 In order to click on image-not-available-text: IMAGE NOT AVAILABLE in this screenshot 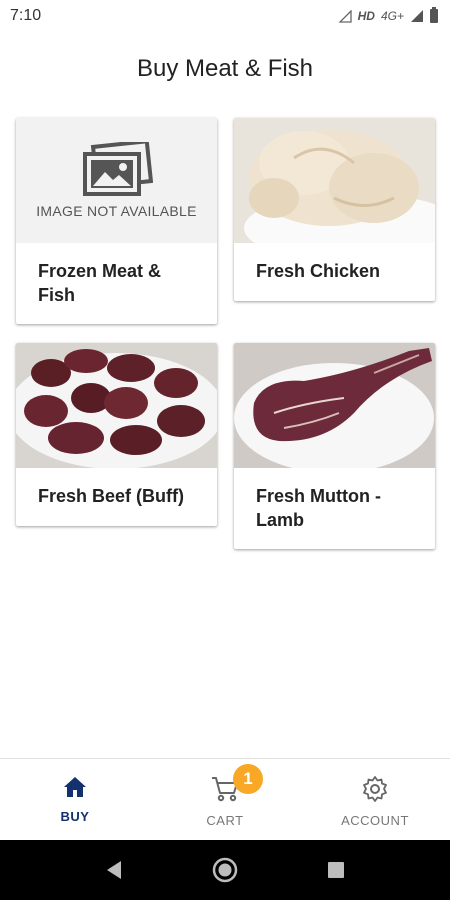, I will do `click(116, 211)`.